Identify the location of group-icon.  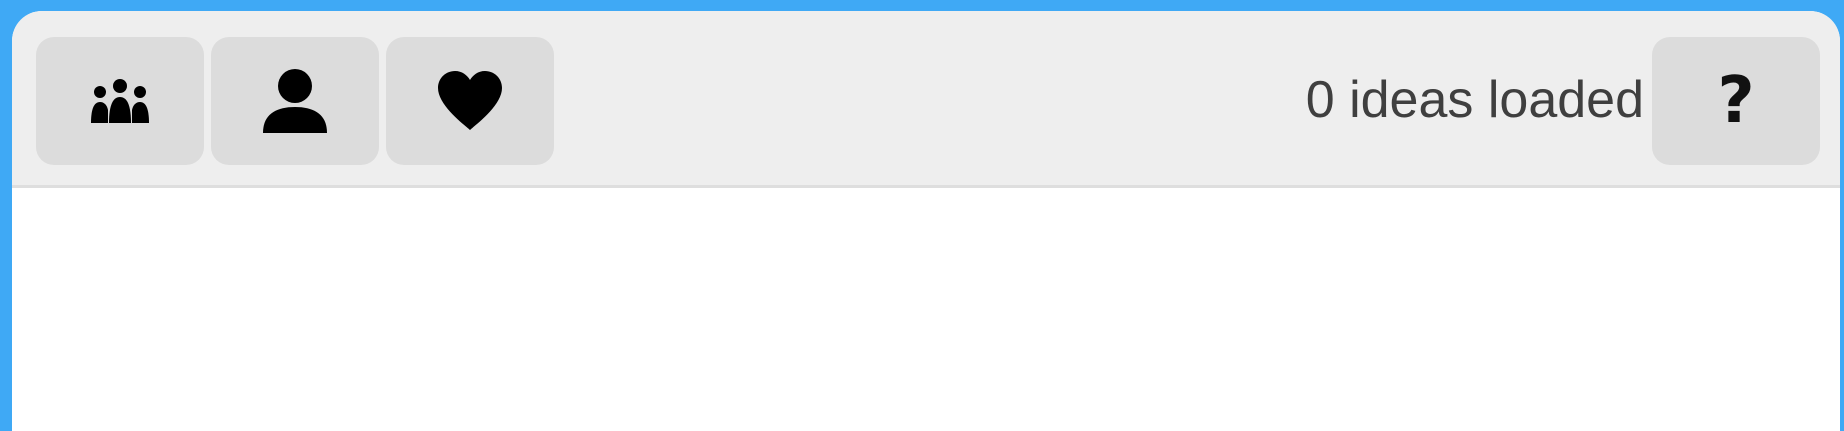
(120, 101).